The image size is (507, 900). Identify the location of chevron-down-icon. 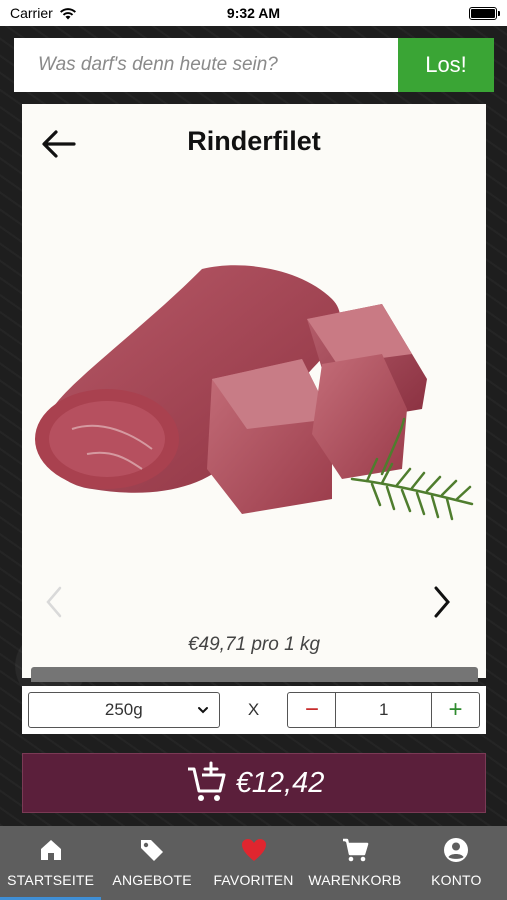
(202, 710).